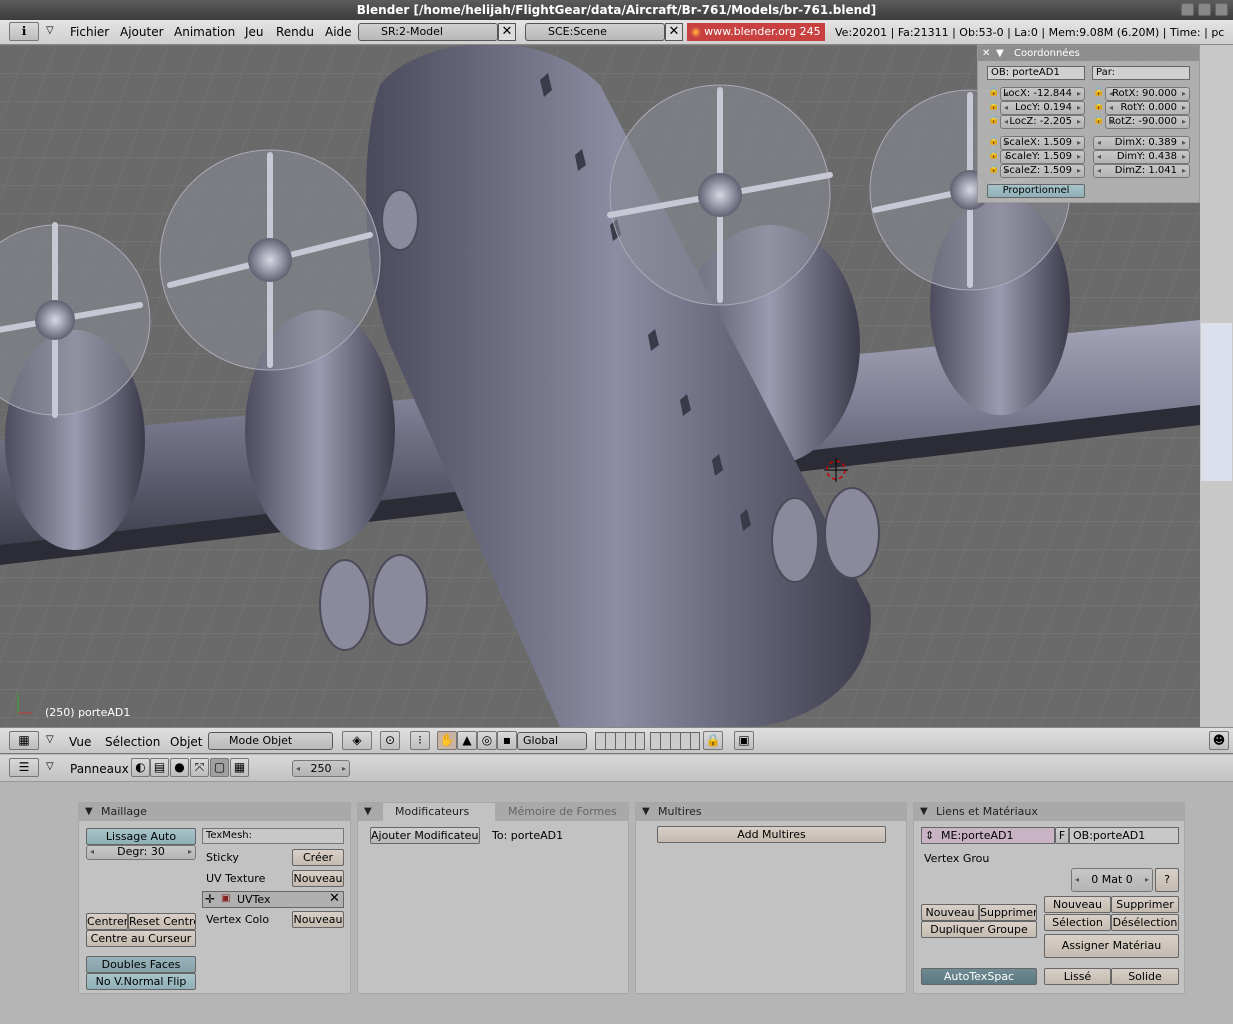  I want to click on lock-locy-icon: 🔒, so click(993, 107).